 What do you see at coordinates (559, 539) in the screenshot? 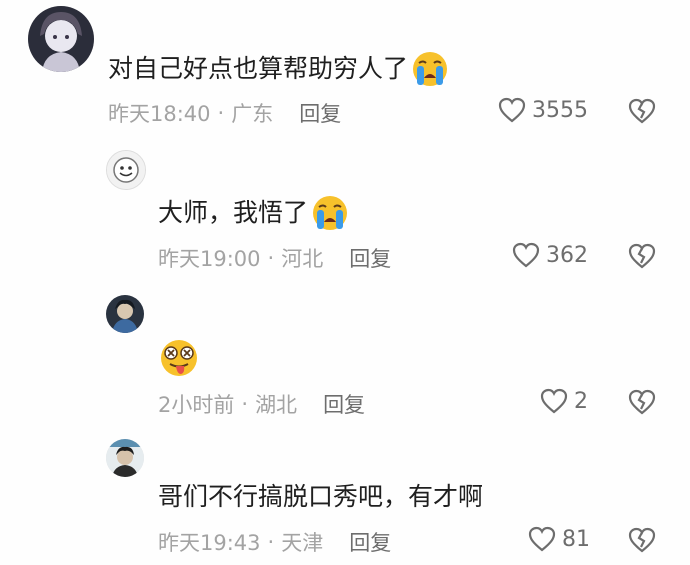
I see `like-button: 81` at bounding box center [559, 539].